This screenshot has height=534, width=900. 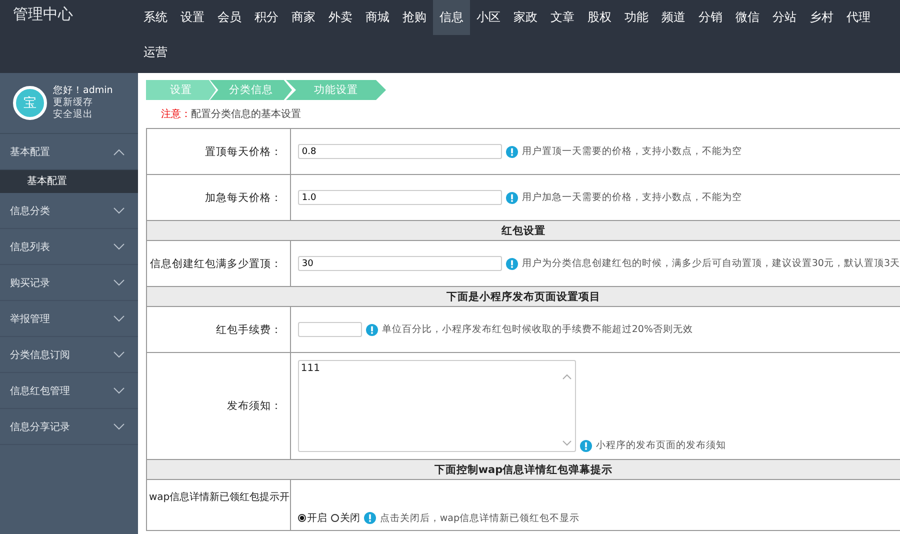 I want to click on field-label: 红包手续费：, so click(x=218, y=329).